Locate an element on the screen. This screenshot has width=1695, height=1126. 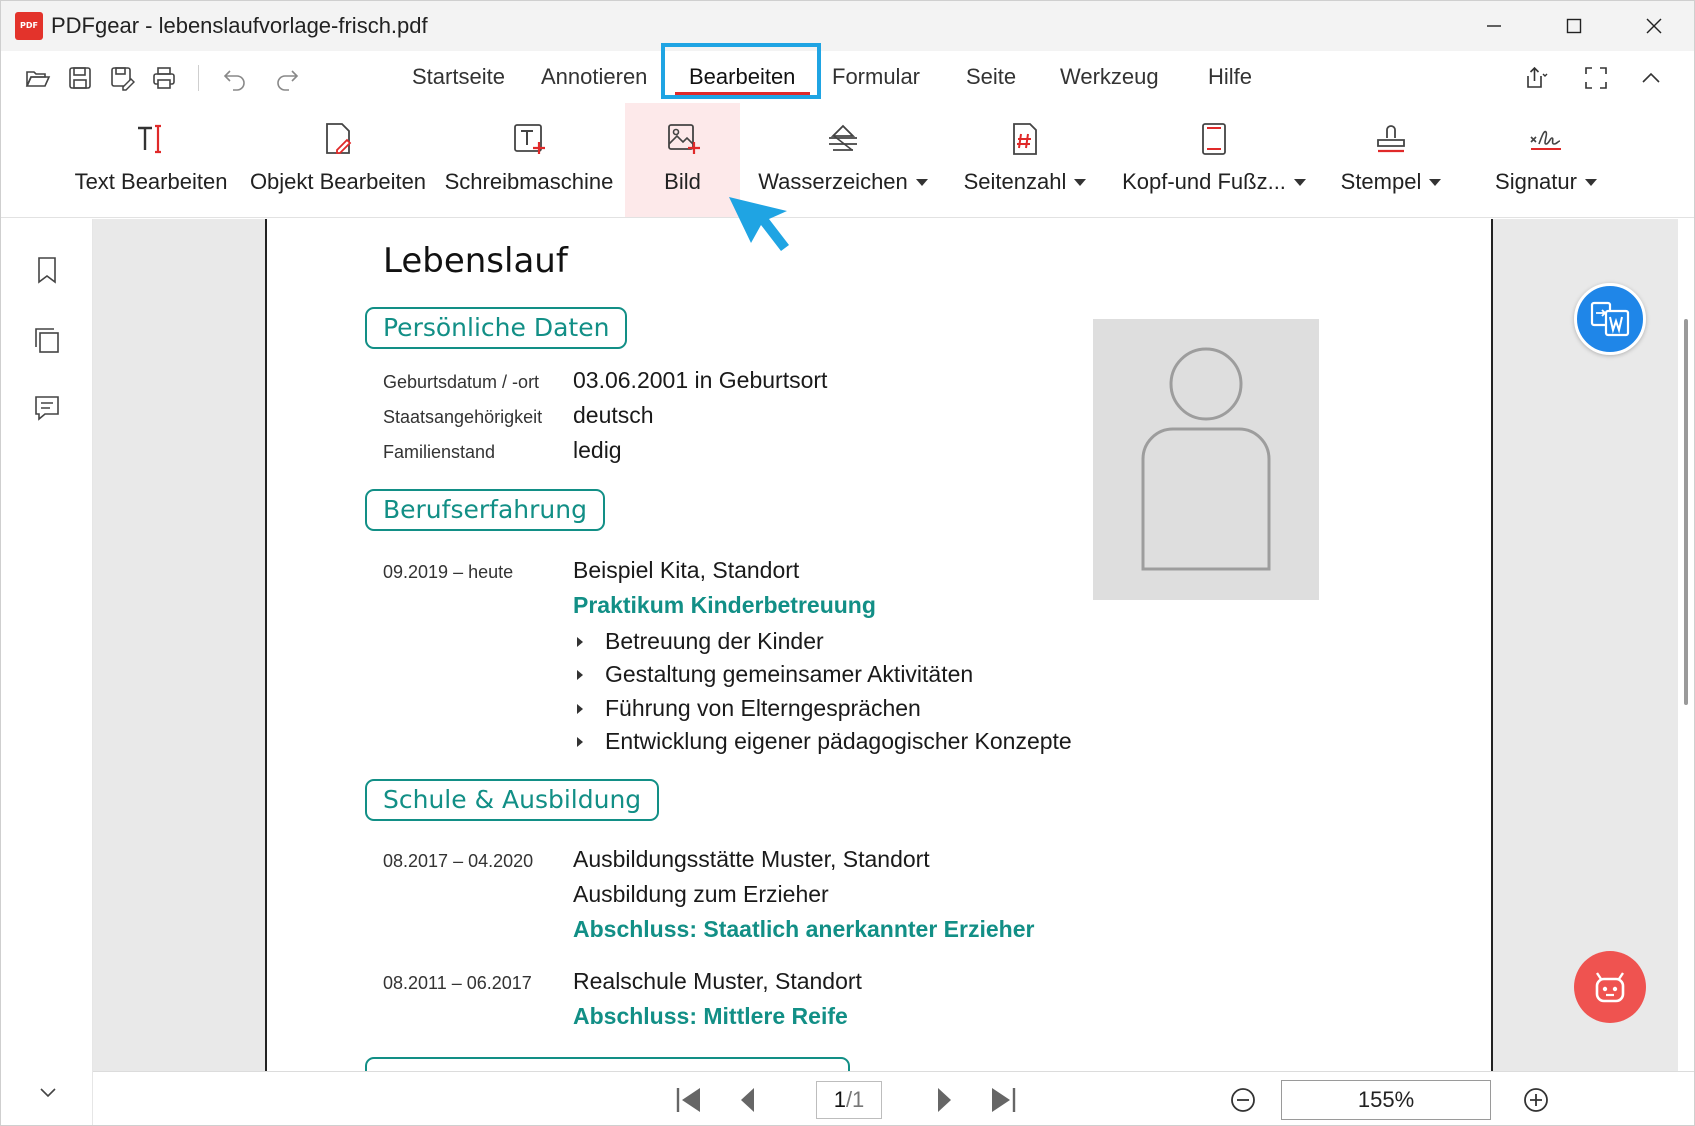
tab-startseite: Startseite is located at coordinates (458, 77).